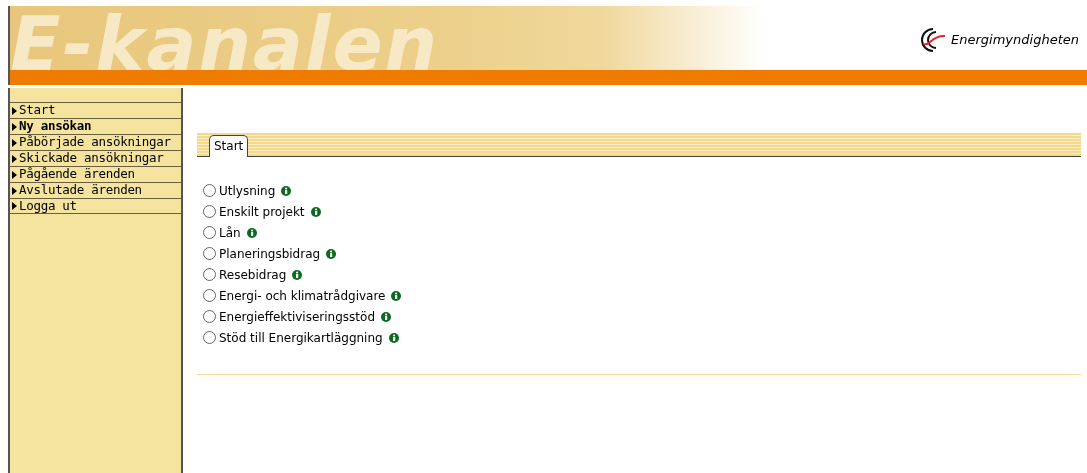 The height and width of the screenshot is (473, 1087). What do you see at coordinates (247, 191) in the screenshot?
I see `option-label: Utlysning` at bounding box center [247, 191].